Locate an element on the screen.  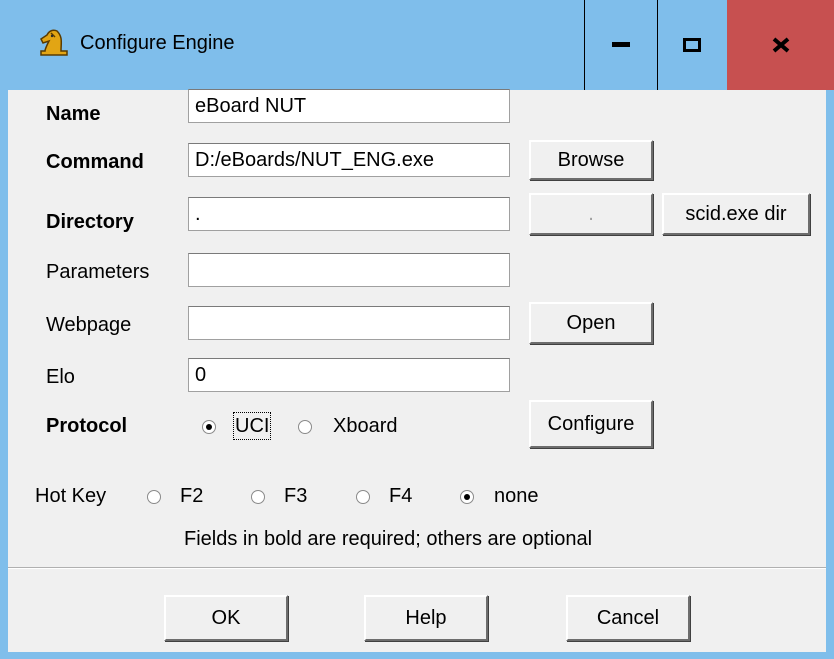
hotkey-f2-label: F2 is located at coordinates (191, 496).